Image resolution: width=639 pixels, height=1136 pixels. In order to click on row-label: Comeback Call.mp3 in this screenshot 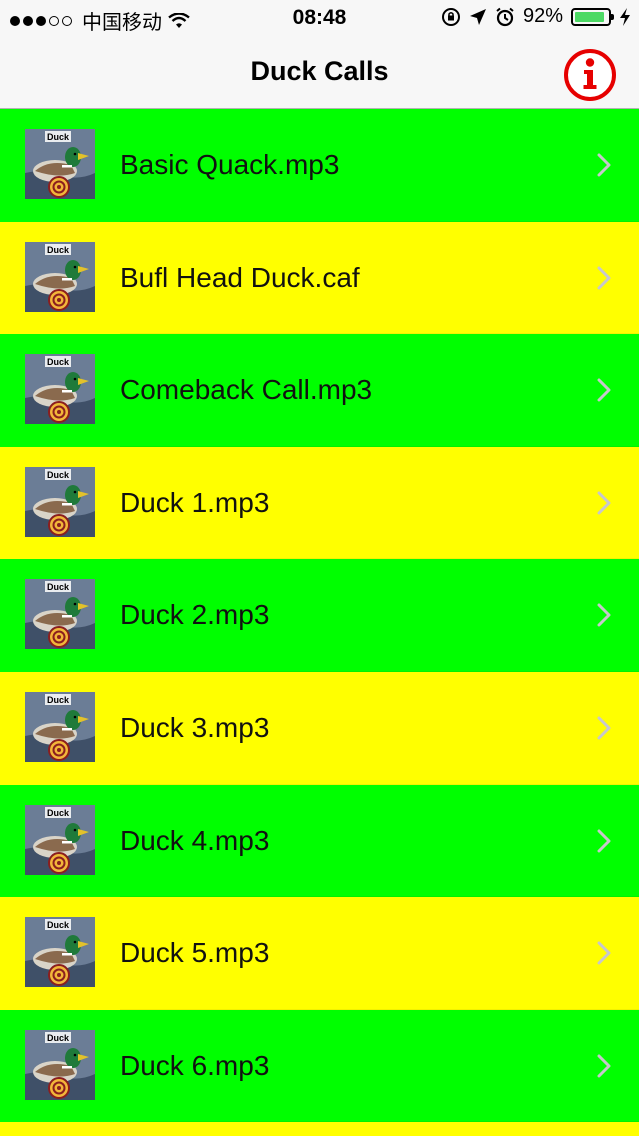, I will do `click(246, 390)`.